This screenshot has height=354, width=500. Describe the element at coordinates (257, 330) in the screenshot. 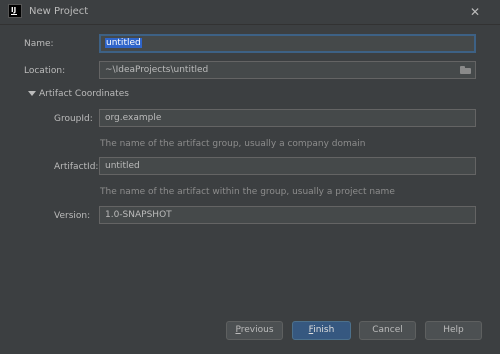

I see `previous-label: revious` at that location.